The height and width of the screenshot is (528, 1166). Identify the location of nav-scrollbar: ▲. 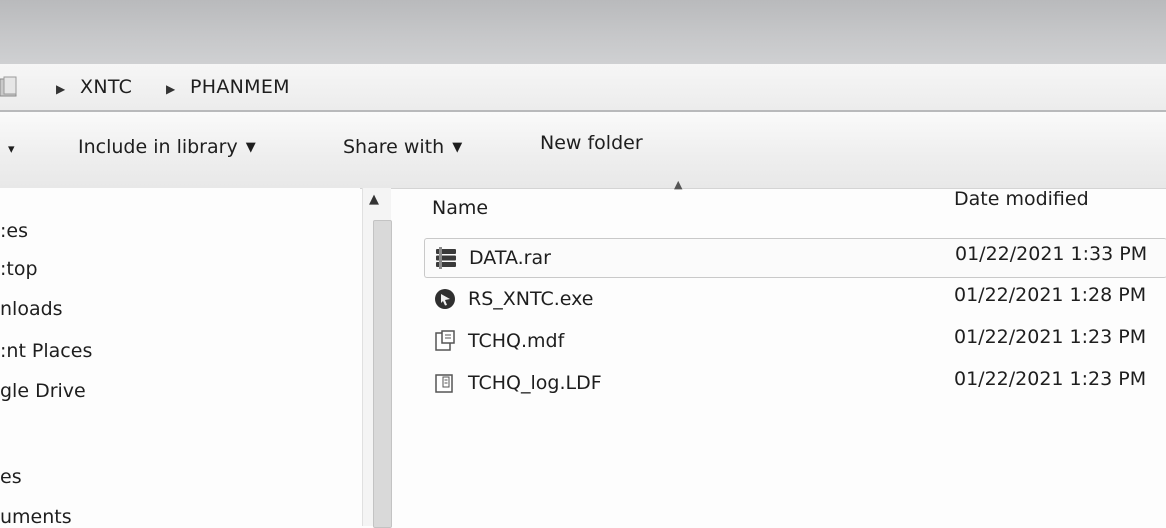
(377, 358).